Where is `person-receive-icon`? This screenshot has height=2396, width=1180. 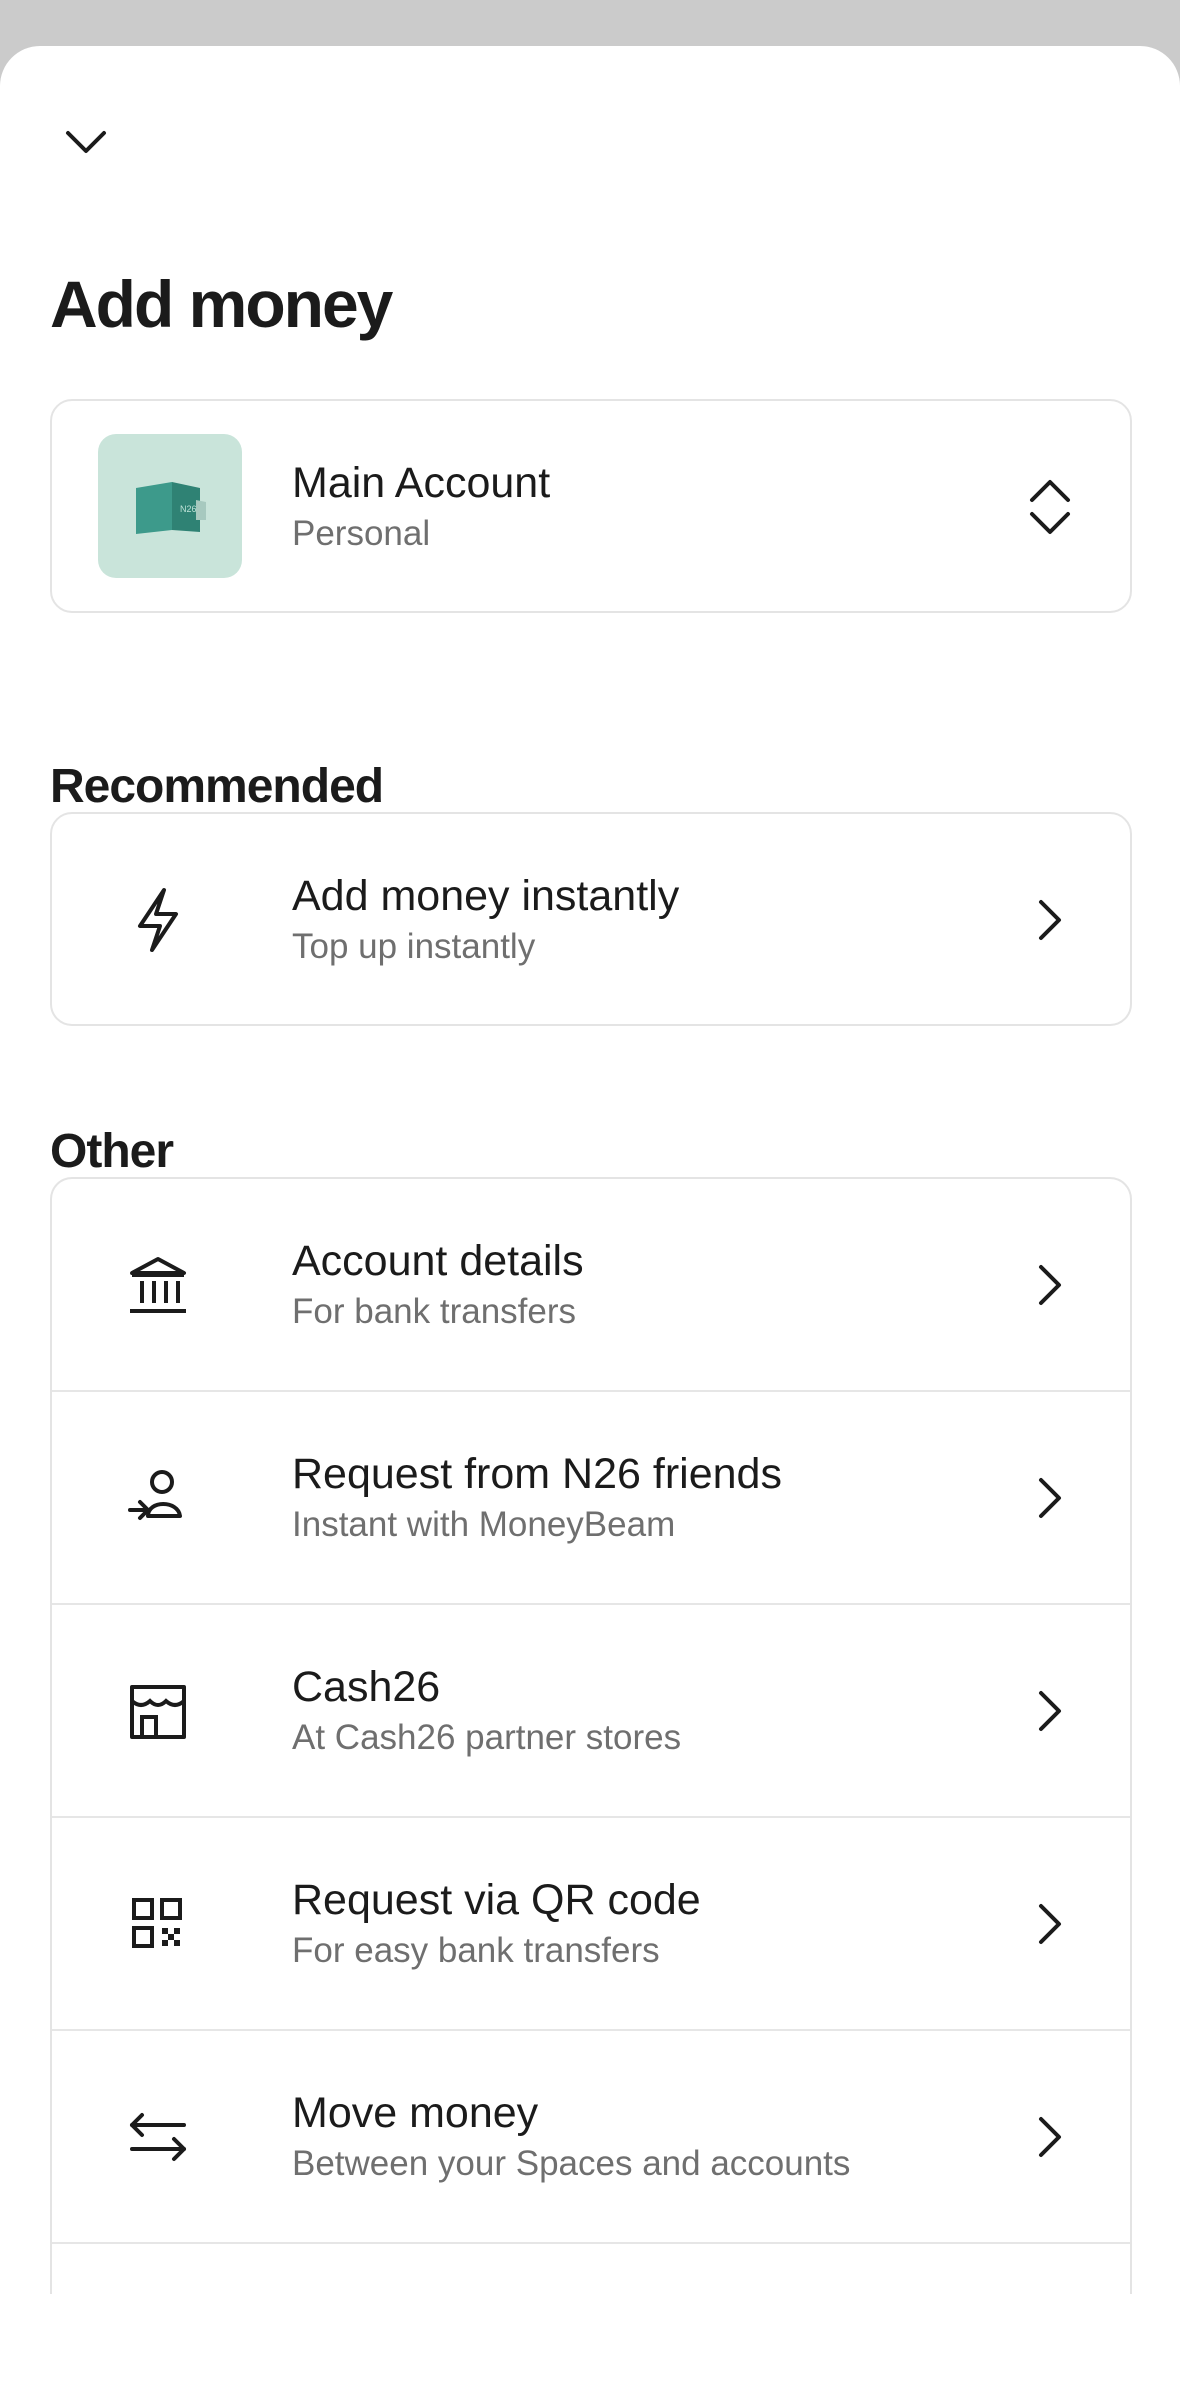 person-receive-icon is located at coordinates (155, 1494).